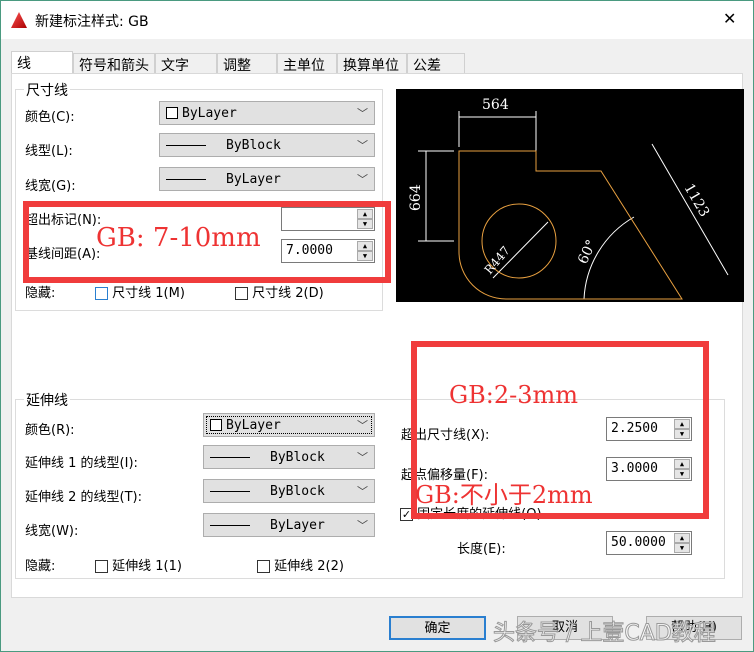  Describe the element at coordinates (92, 22) in the screenshot. I see `window-title: 新建标注样式: GB` at that location.